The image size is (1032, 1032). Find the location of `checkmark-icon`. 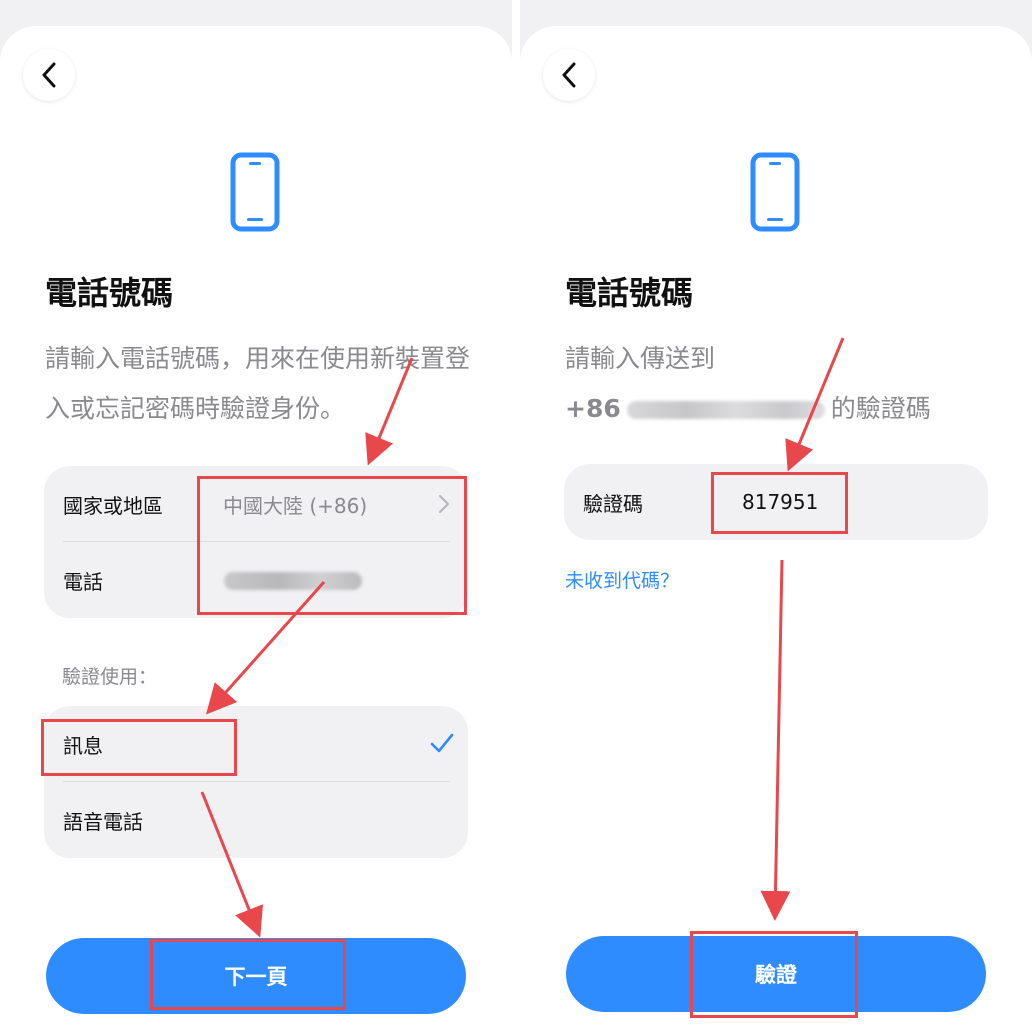

checkmark-icon is located at coordinates (442, 743).